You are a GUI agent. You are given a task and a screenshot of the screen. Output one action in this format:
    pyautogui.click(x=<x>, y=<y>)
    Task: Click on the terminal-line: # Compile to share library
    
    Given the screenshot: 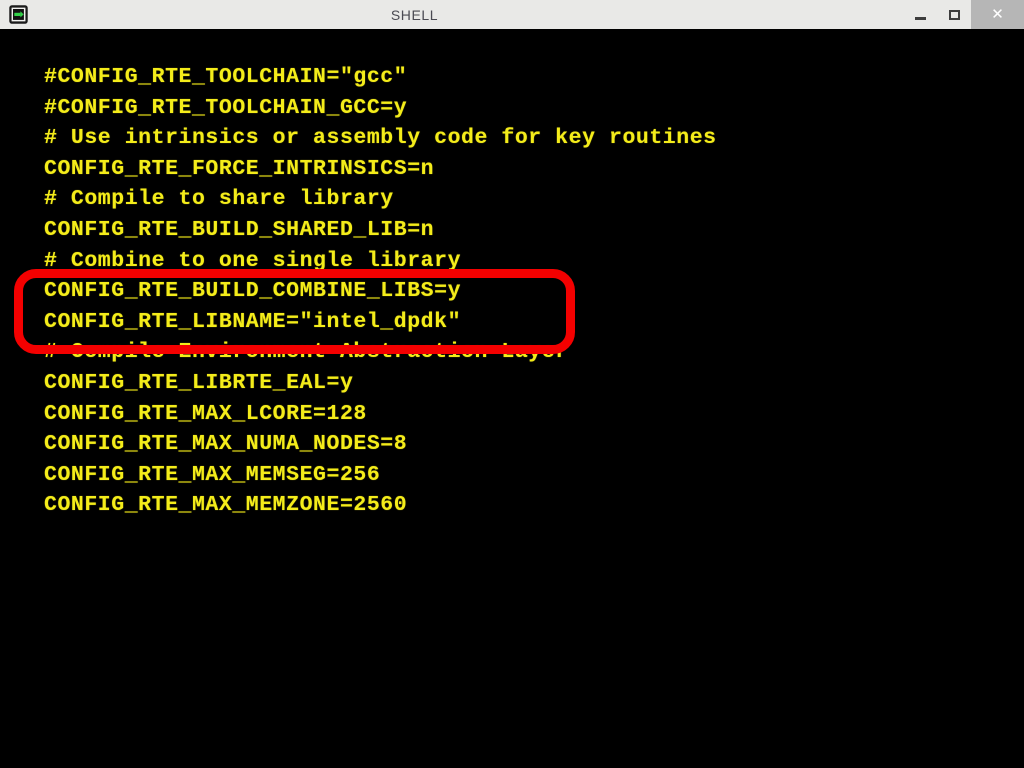 What is the action you would take?
    pyautogui.click(x=219, y=199)
    